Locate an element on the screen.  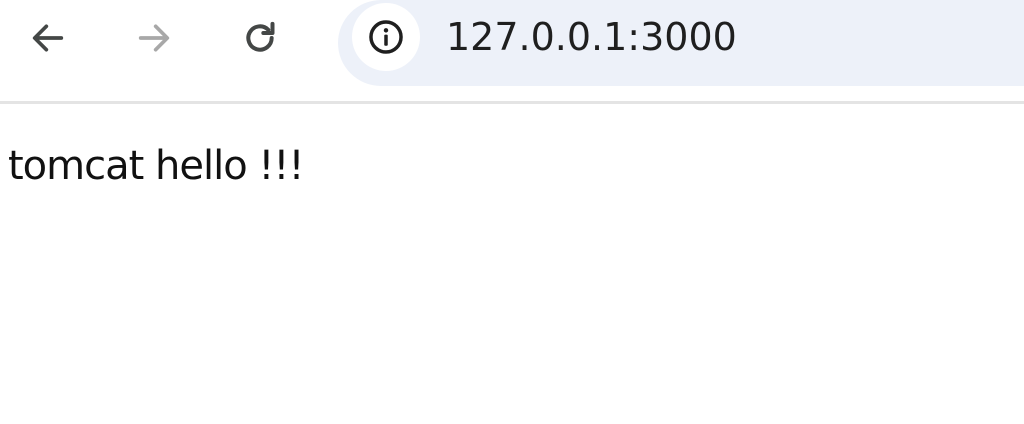
reload-icon is located at coordinates (260, 36).